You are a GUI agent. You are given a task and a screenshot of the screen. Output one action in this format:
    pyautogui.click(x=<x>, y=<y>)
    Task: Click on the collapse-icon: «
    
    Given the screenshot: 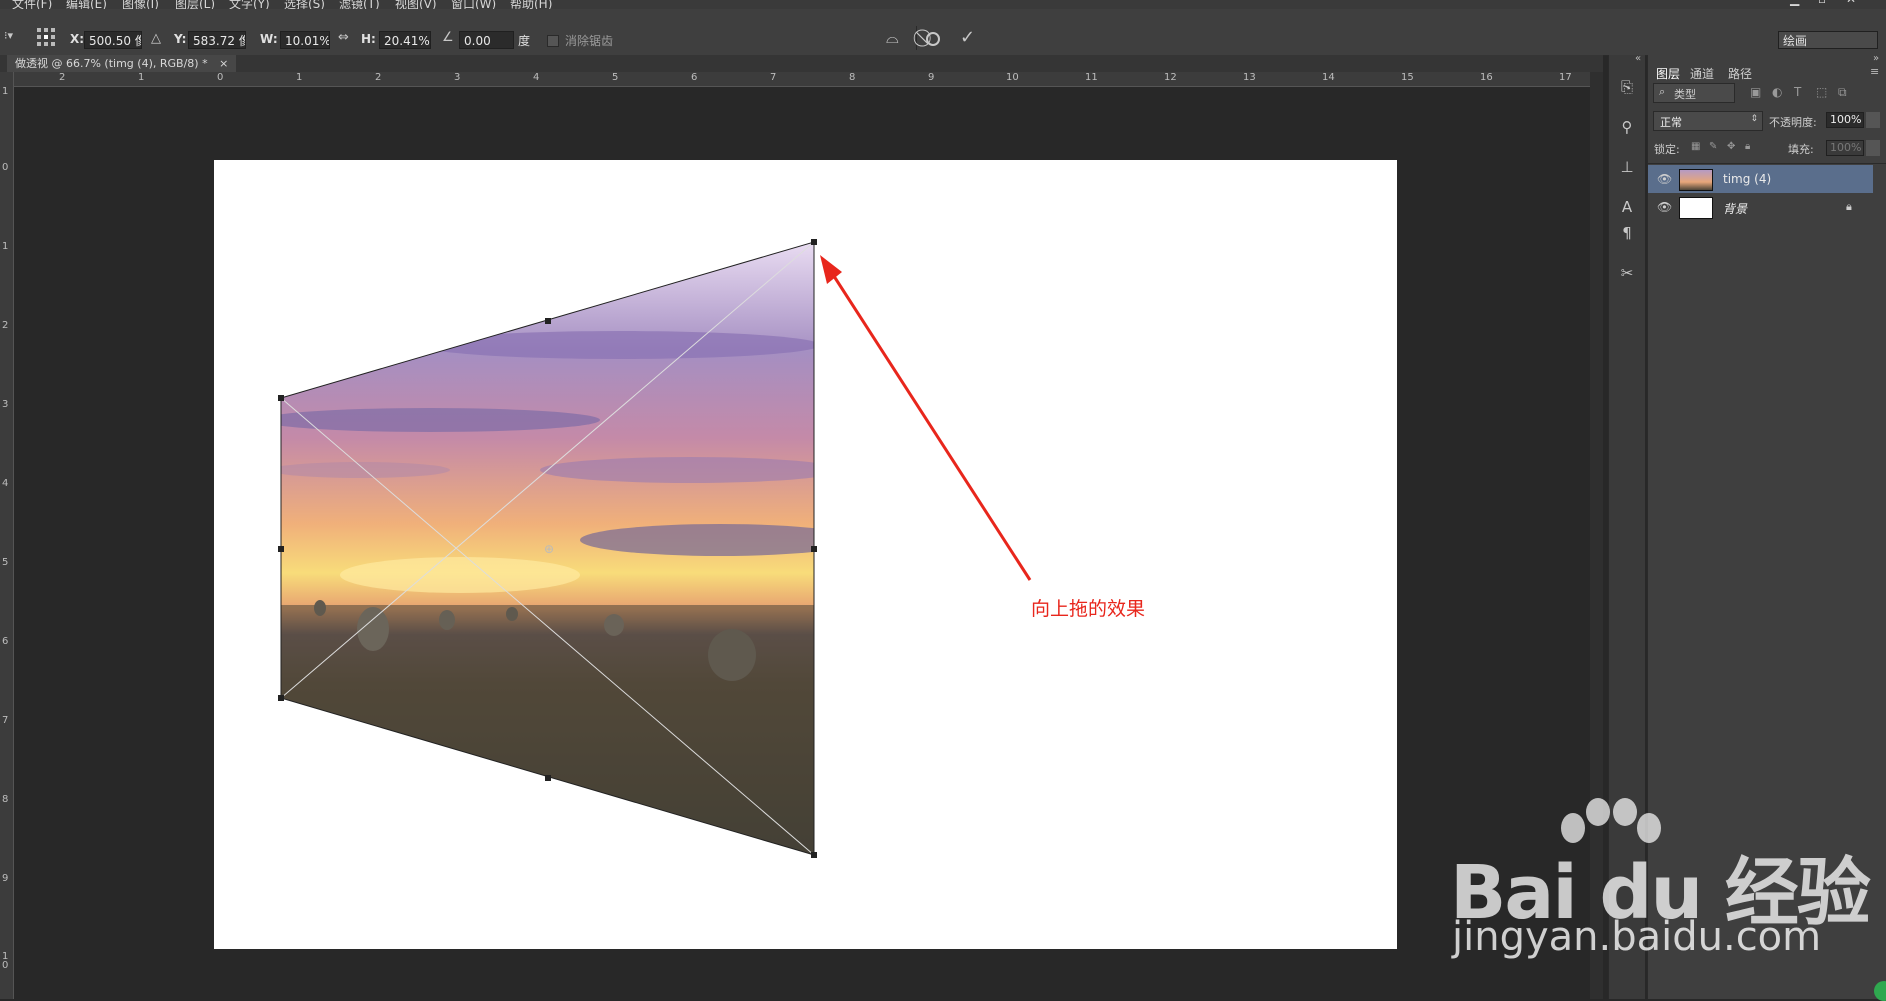 What is the action you would take?
    pyautogui.click(x=1638, y=58)
    